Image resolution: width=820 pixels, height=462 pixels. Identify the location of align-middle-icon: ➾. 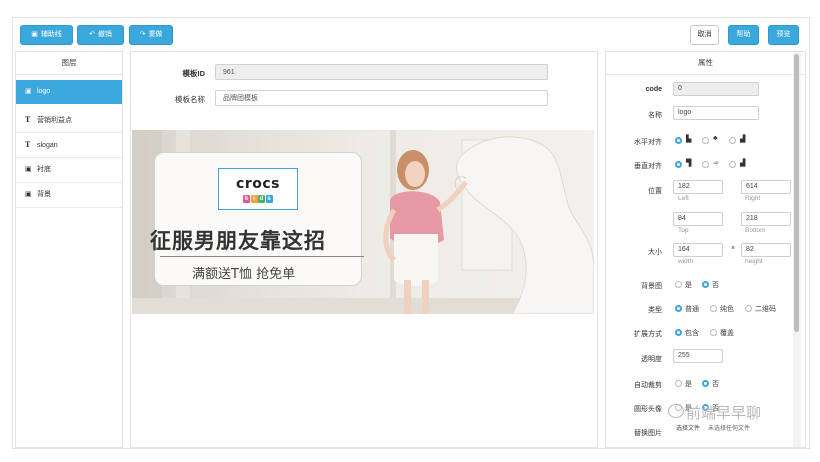
(716, 163).